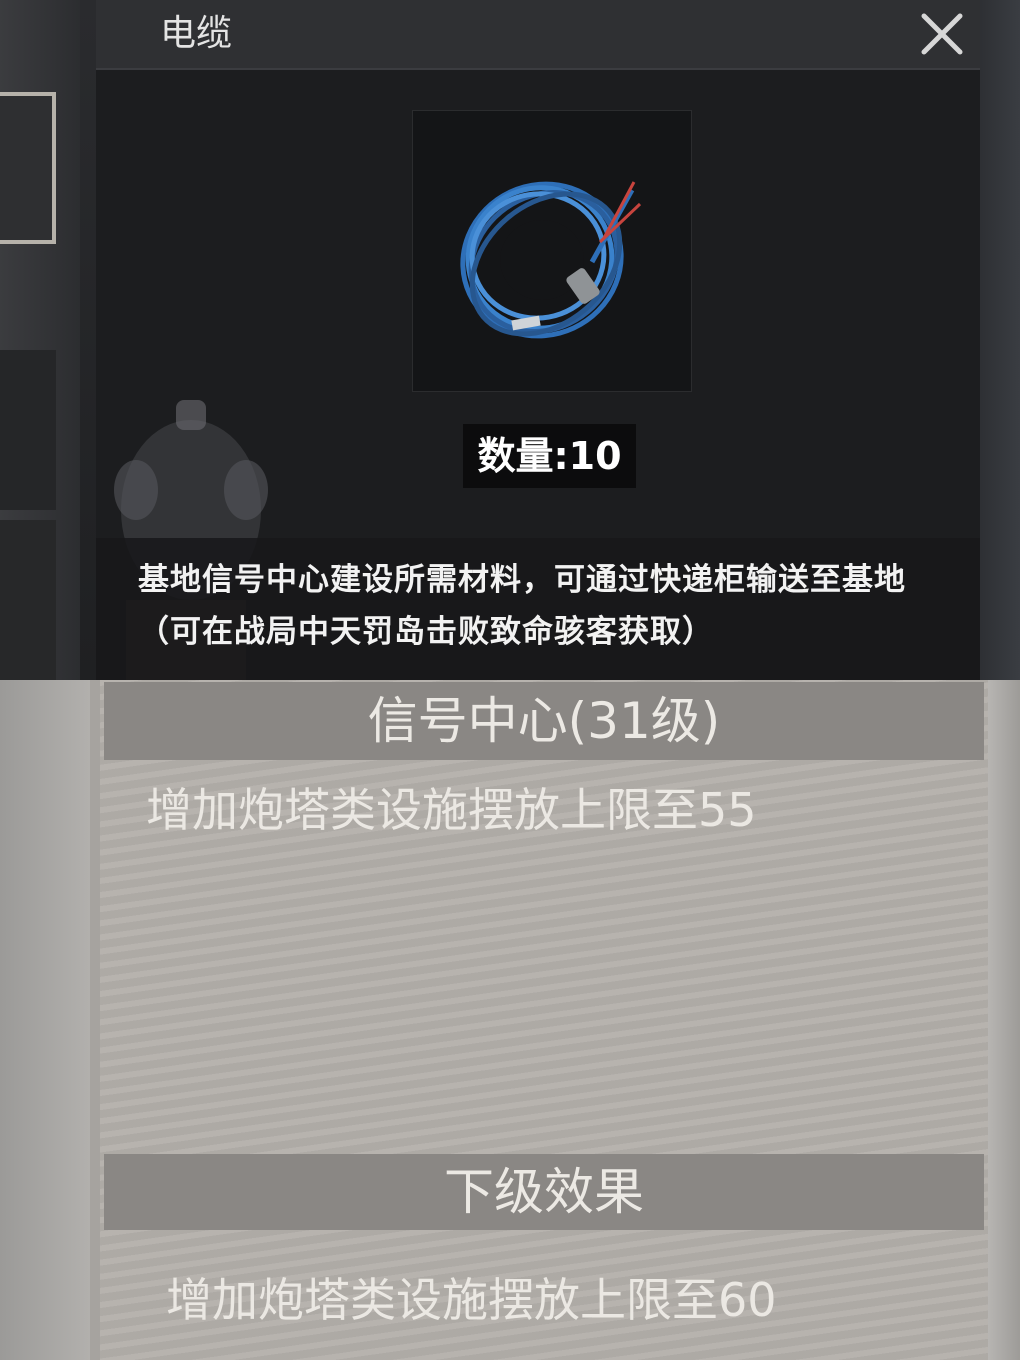 The width and height of the screenshot is (1020, 1360). I want to click on dialog-title-bar: 电缆, so click(538, 35).